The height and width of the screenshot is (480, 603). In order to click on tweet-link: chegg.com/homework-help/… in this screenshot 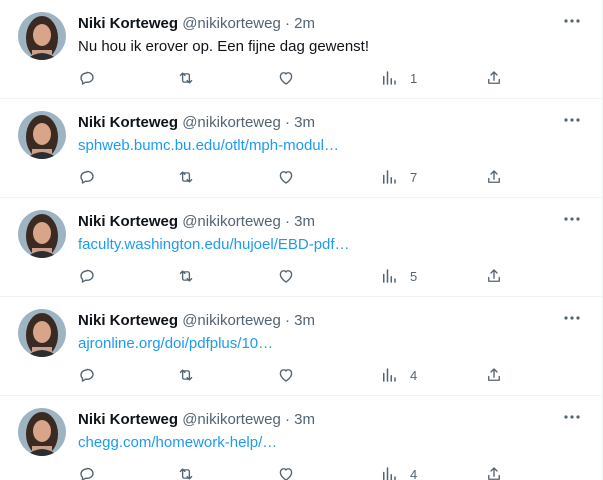, I will do `click(177, 443)`.